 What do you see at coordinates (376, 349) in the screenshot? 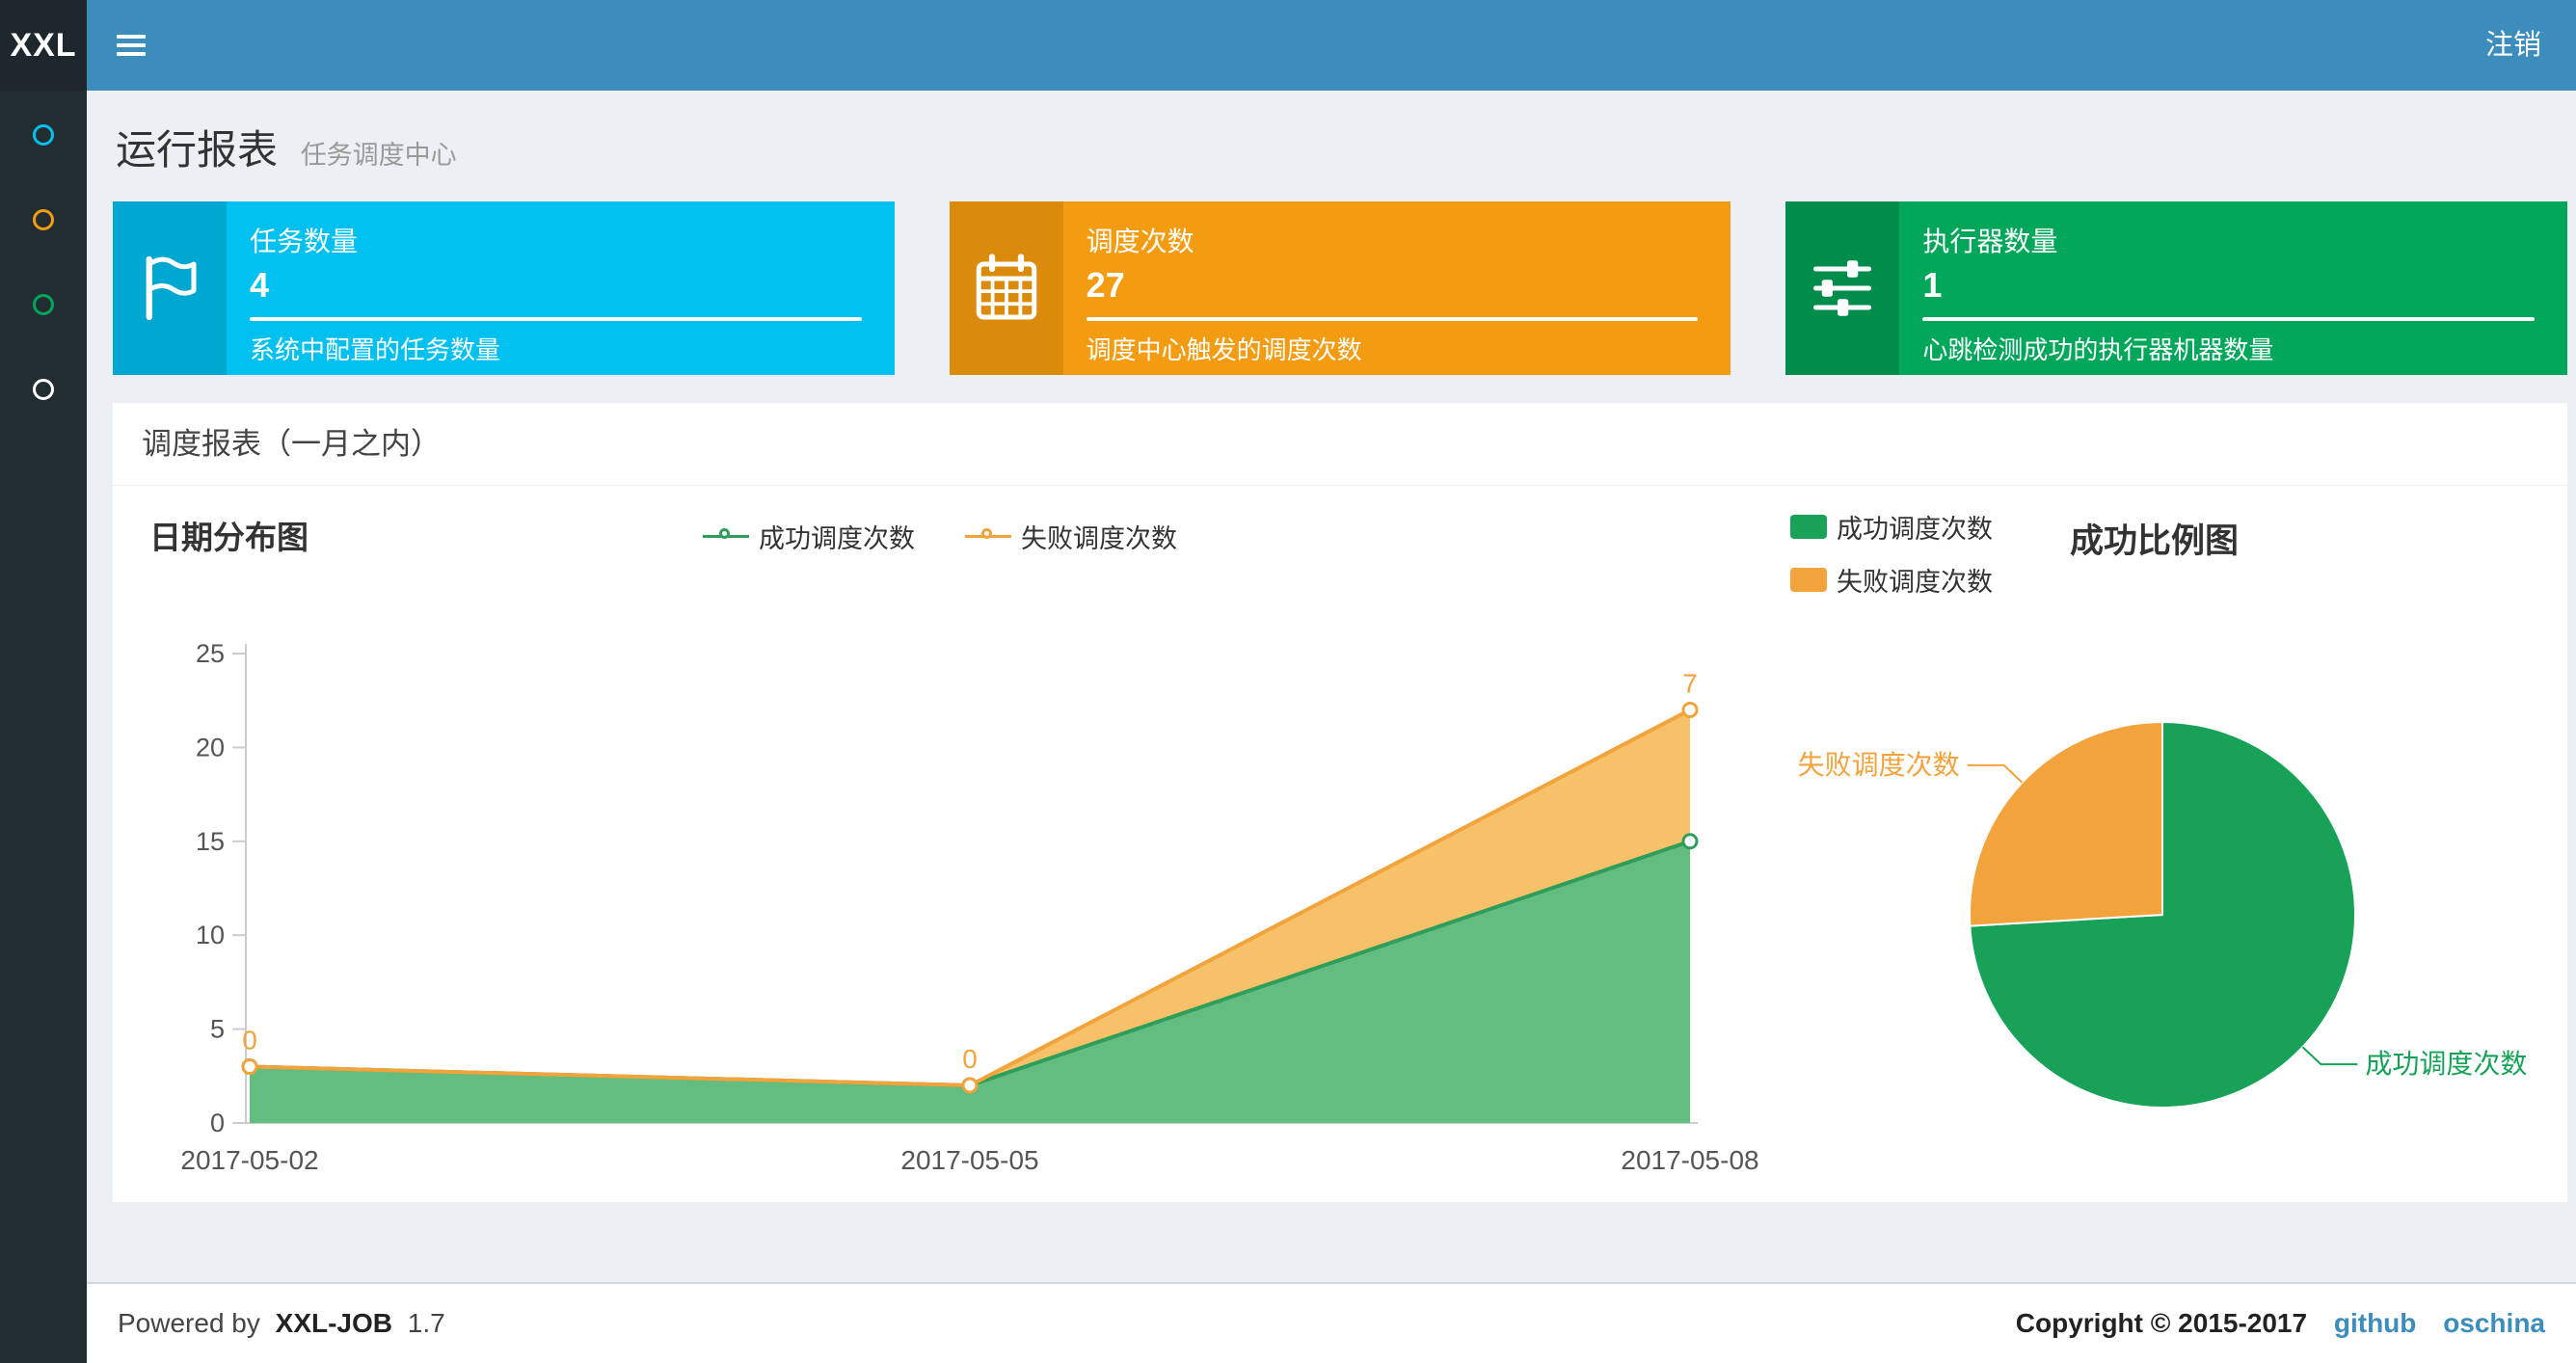
I see `info-box-description: 系统中配置的任务数量` at bounding box center [376, 349].